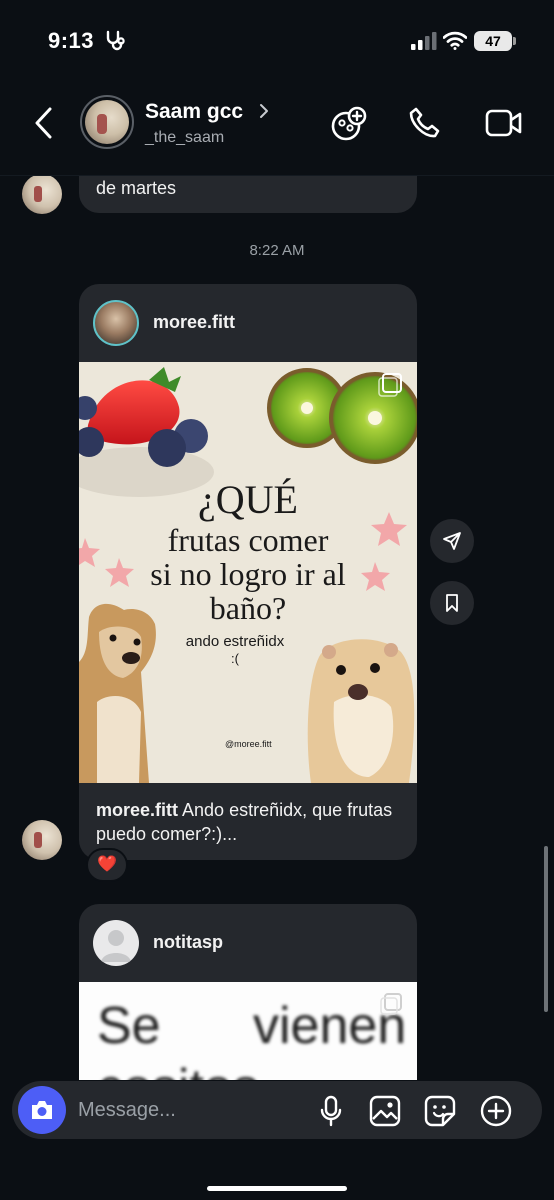  What do you see at coordinates (440, 1111) in the screenshot?
I see `sticker-icon` at bounding box center [440, 1111].